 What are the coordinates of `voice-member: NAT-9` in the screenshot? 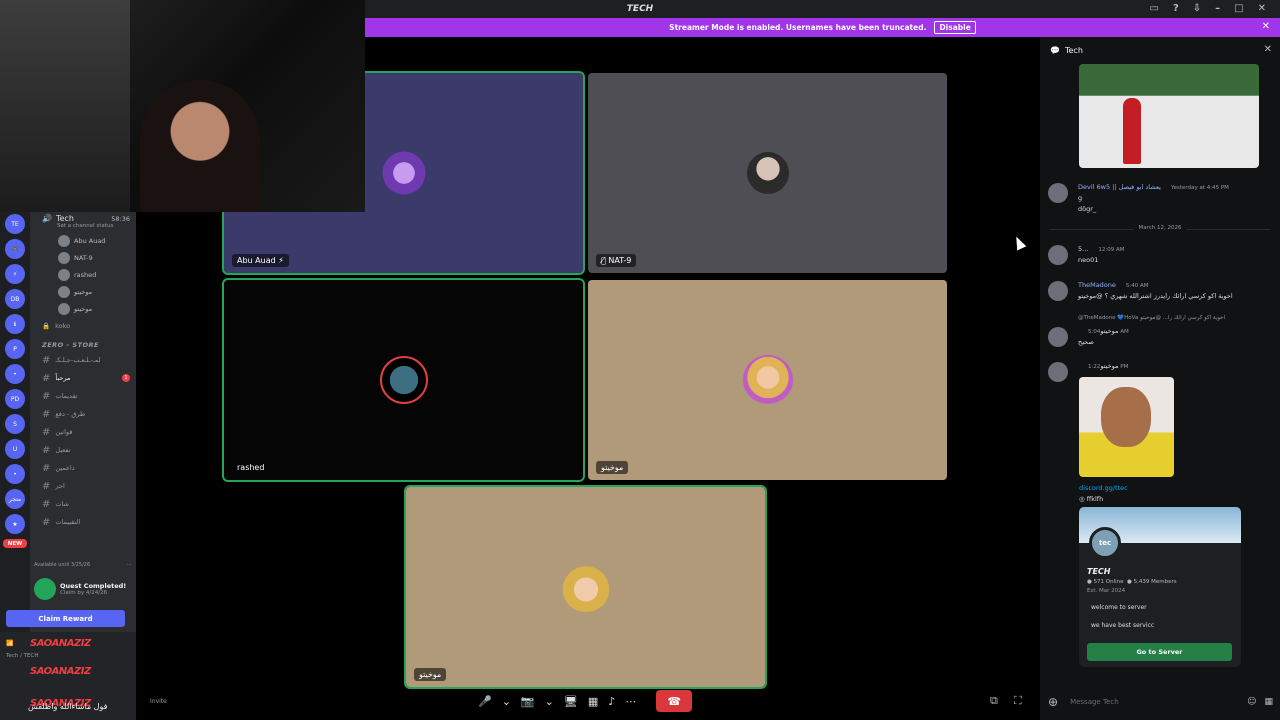 It's located at (83, 257).